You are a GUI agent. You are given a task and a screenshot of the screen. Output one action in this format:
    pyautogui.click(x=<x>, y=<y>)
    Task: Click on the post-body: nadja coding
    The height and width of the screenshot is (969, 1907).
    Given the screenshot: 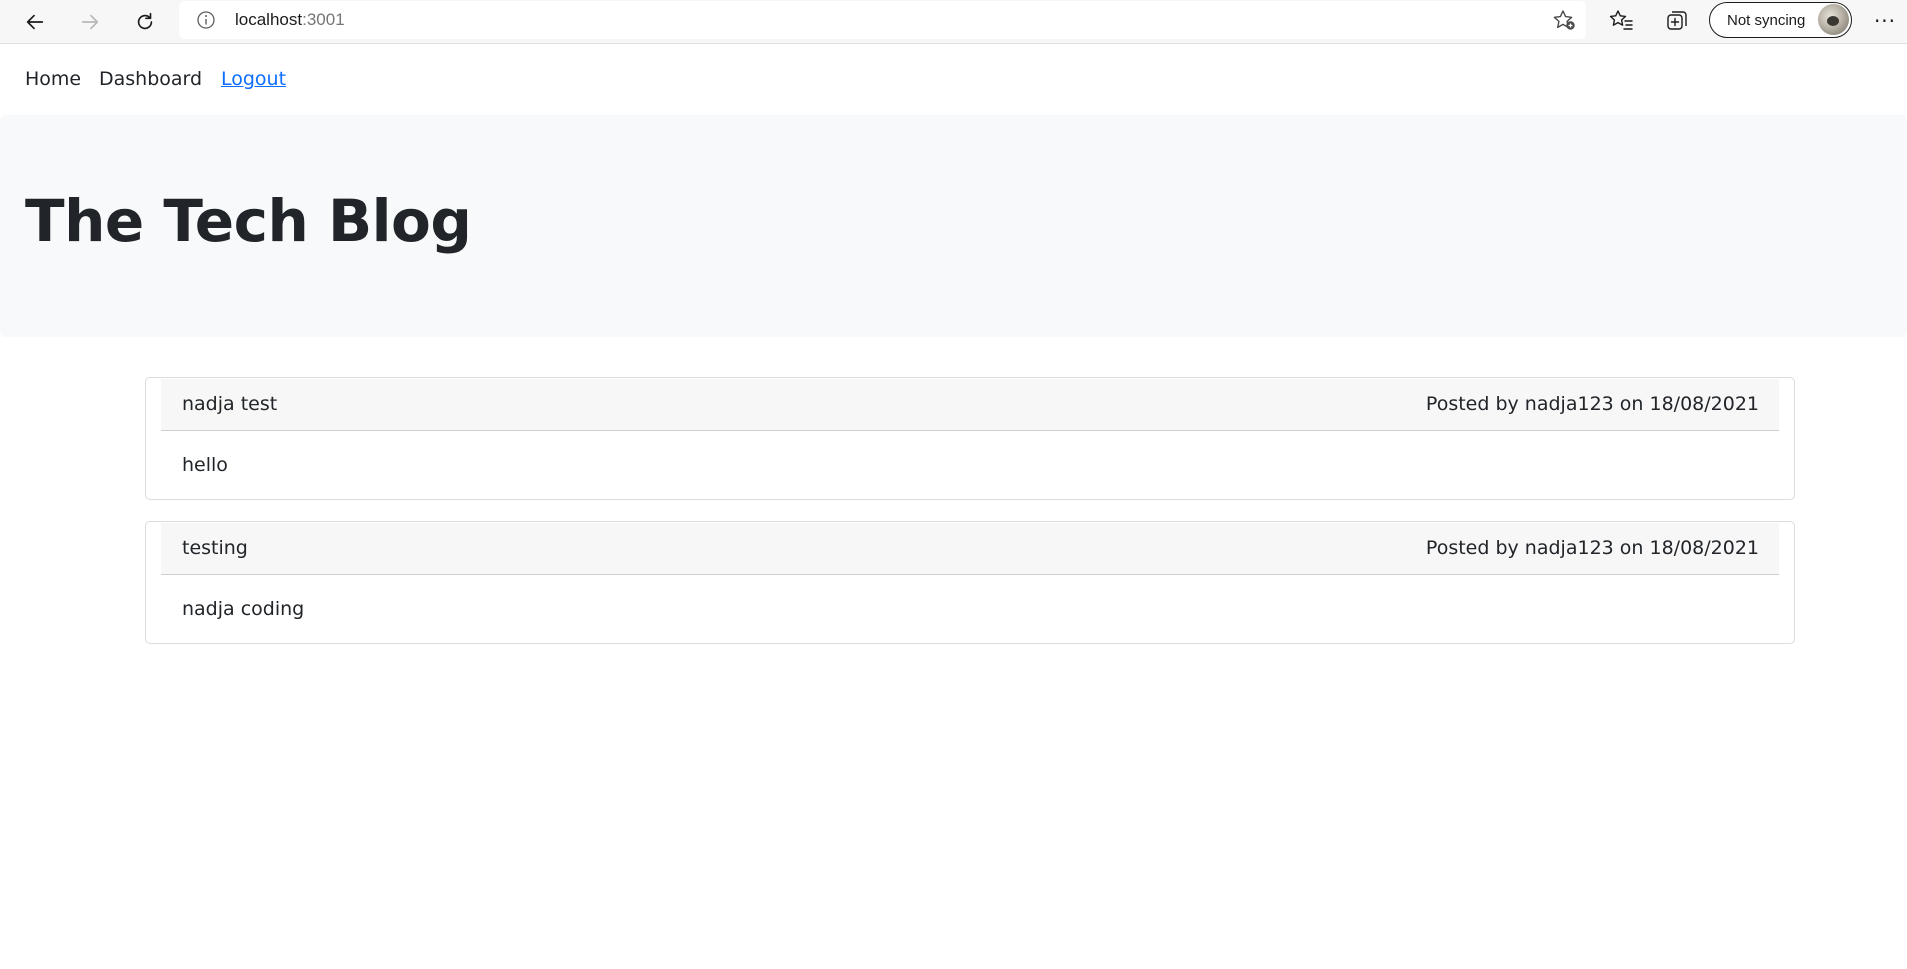 What is the action you would take?
    pyautogui.click(x=243, y=609)
    